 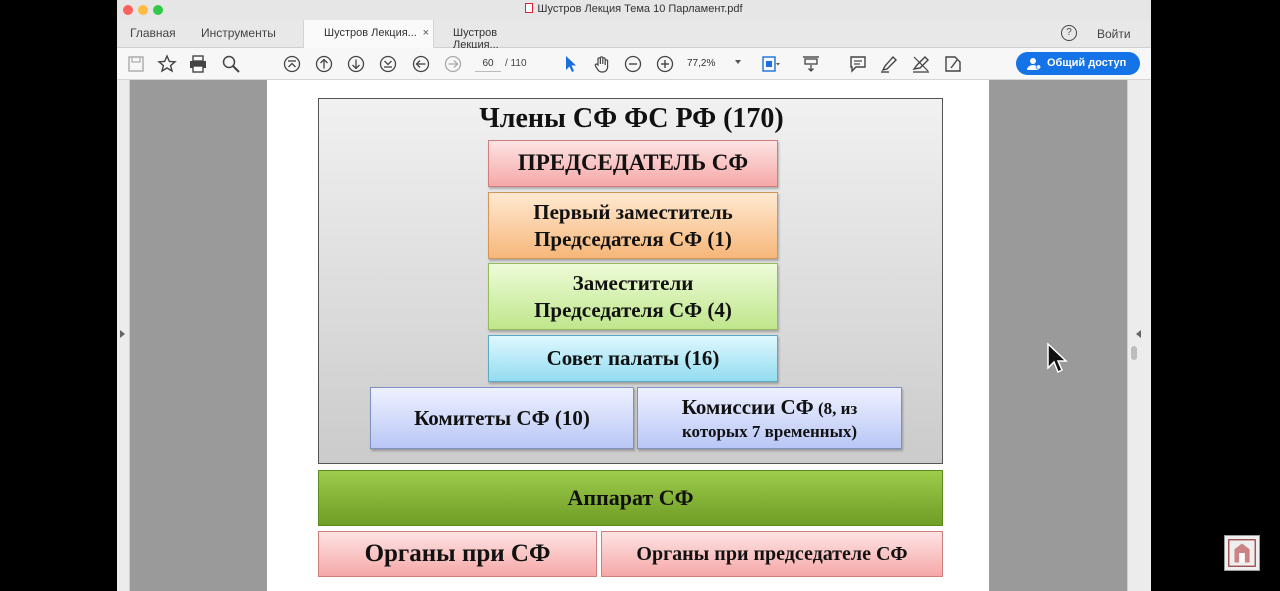 I want to click on share-button: Общий доступ, so click(x=1078, y=63).